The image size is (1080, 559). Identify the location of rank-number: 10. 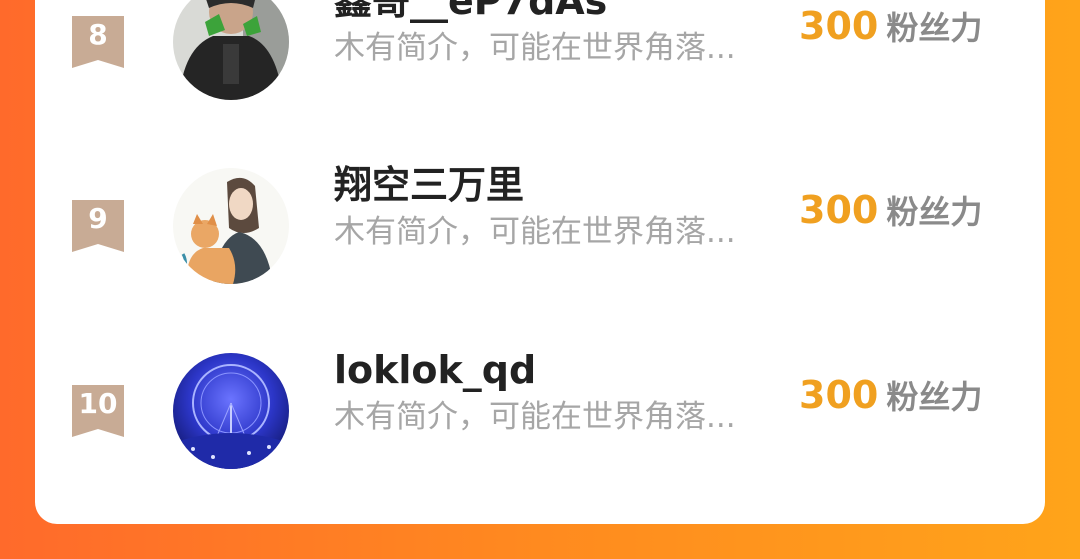
(98, 403).